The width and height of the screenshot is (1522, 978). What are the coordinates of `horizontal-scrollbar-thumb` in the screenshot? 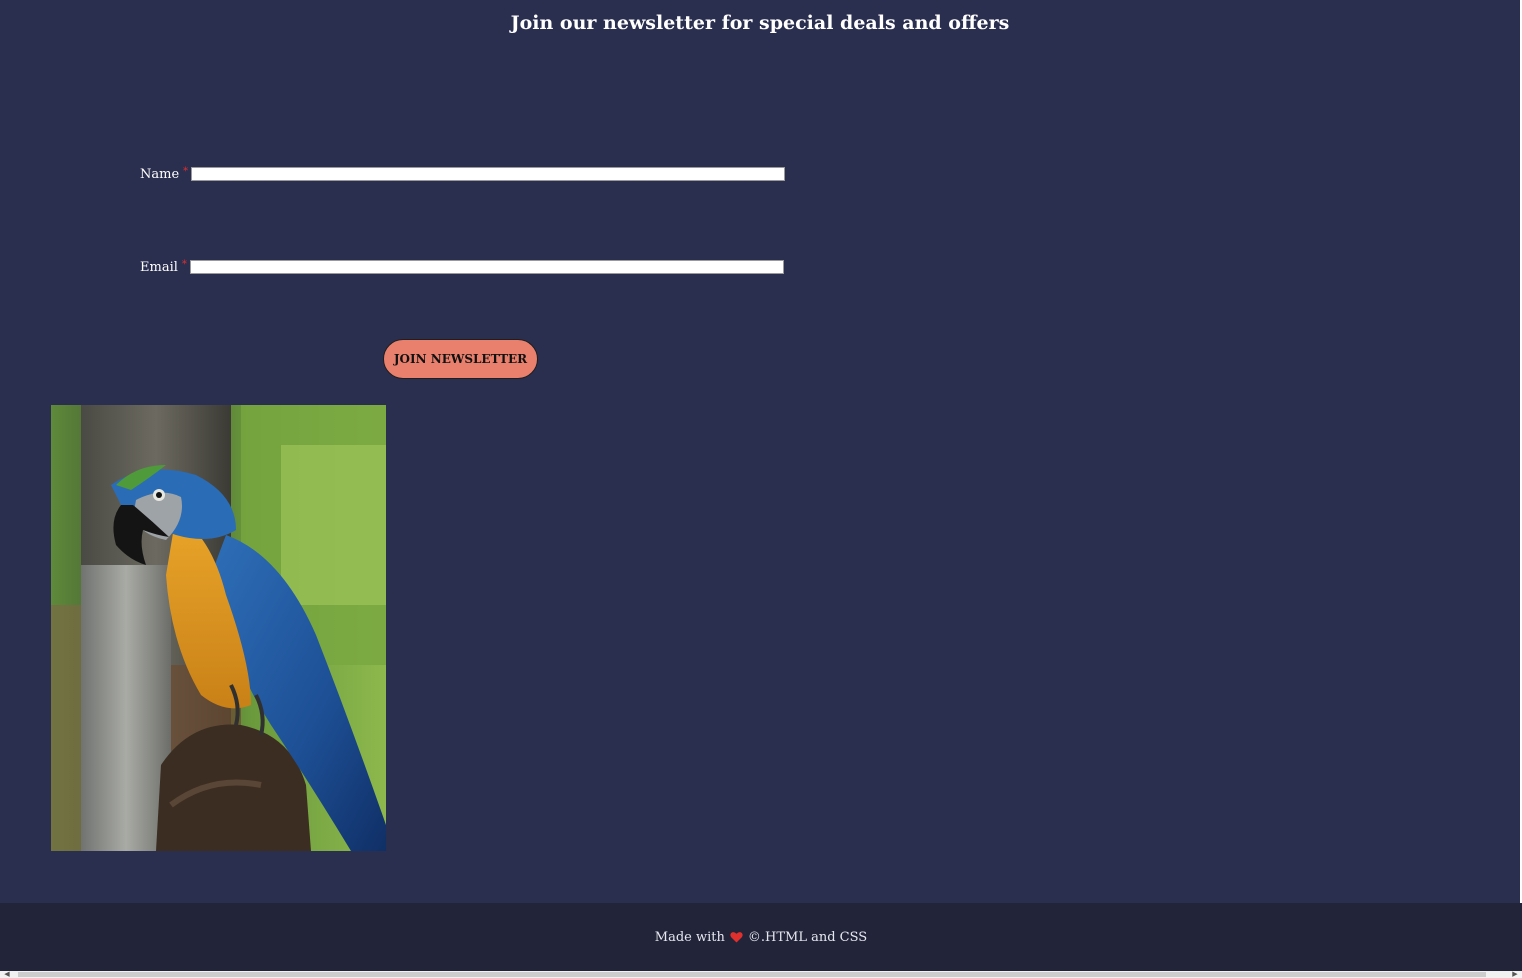 It's located at (752, 974).